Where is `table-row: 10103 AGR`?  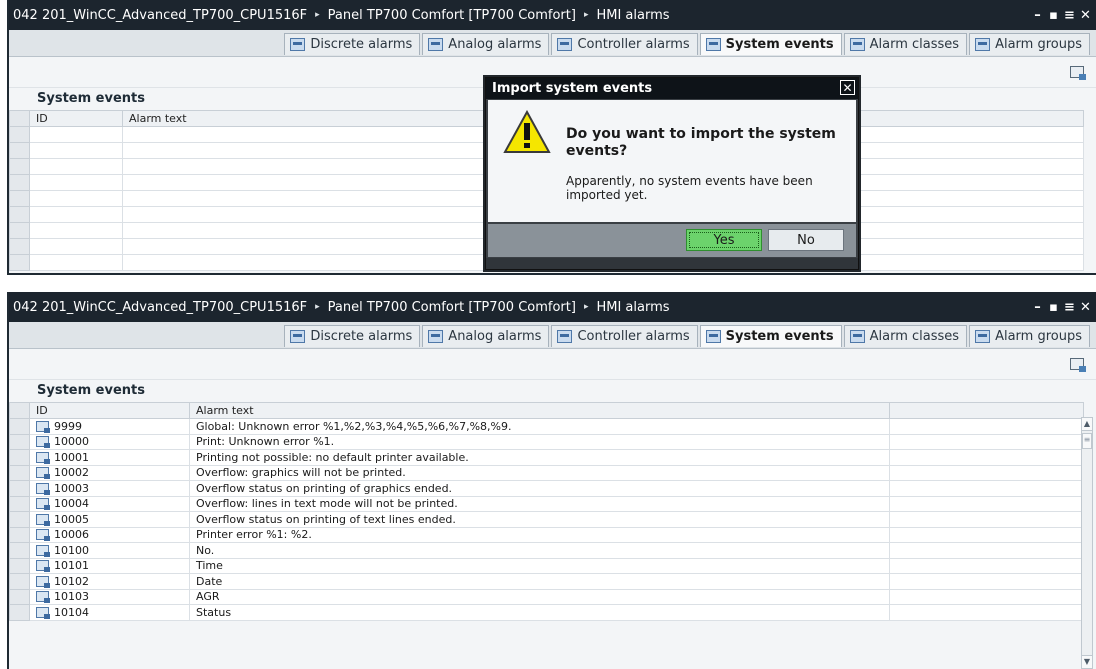
table-row: 10103 AGR is located at coordinates (546, 596).